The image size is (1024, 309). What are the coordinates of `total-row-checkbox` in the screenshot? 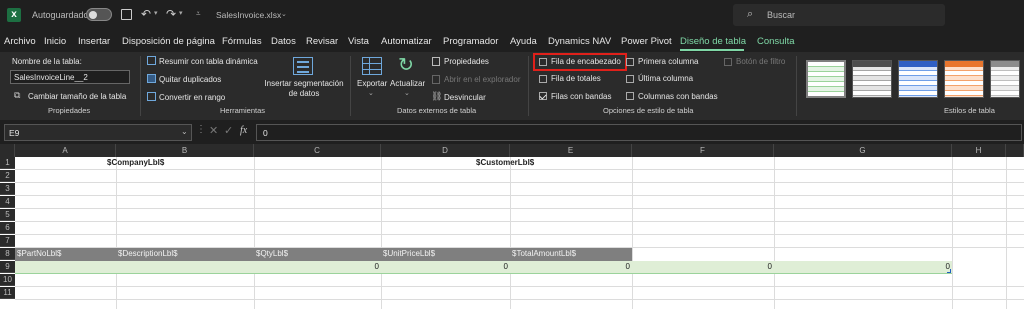 It's located at (543, 79).